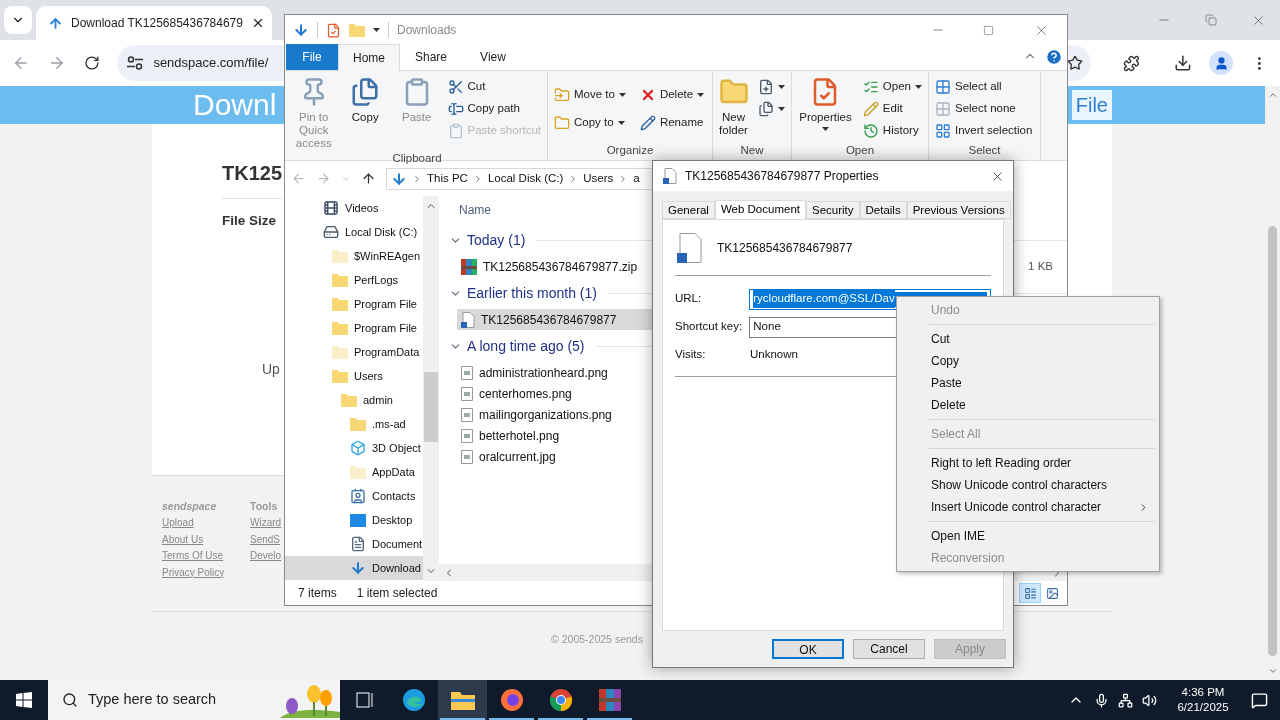 The width and height of the screenshot is (1280, 720). What do you see at coordinates (317, 593) in the screenshot?
I see `status-text: 7 items` at bounding box center [317, 593].